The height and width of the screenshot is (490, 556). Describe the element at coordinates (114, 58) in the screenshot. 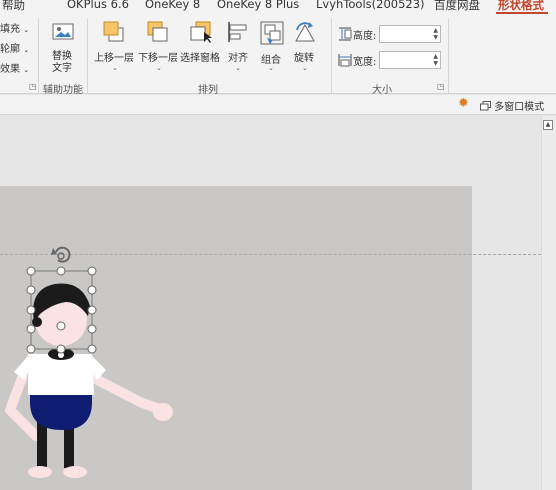

I see `bring-forward-label: 上移一层` at that location.